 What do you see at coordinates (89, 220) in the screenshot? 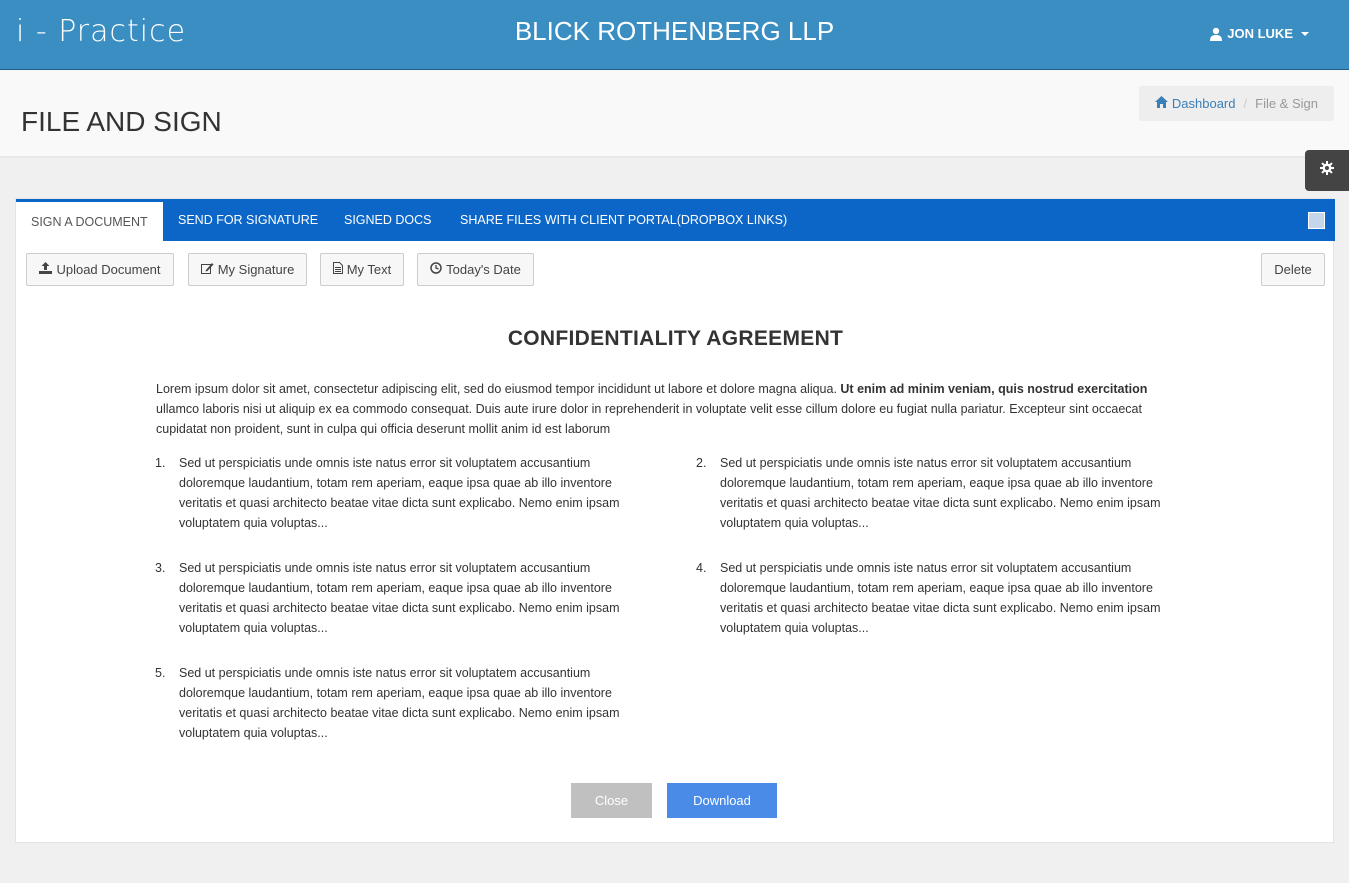
I see `tab-sign-a-document: SIGN A DOCUMENT` at bounding box center [89, 220].